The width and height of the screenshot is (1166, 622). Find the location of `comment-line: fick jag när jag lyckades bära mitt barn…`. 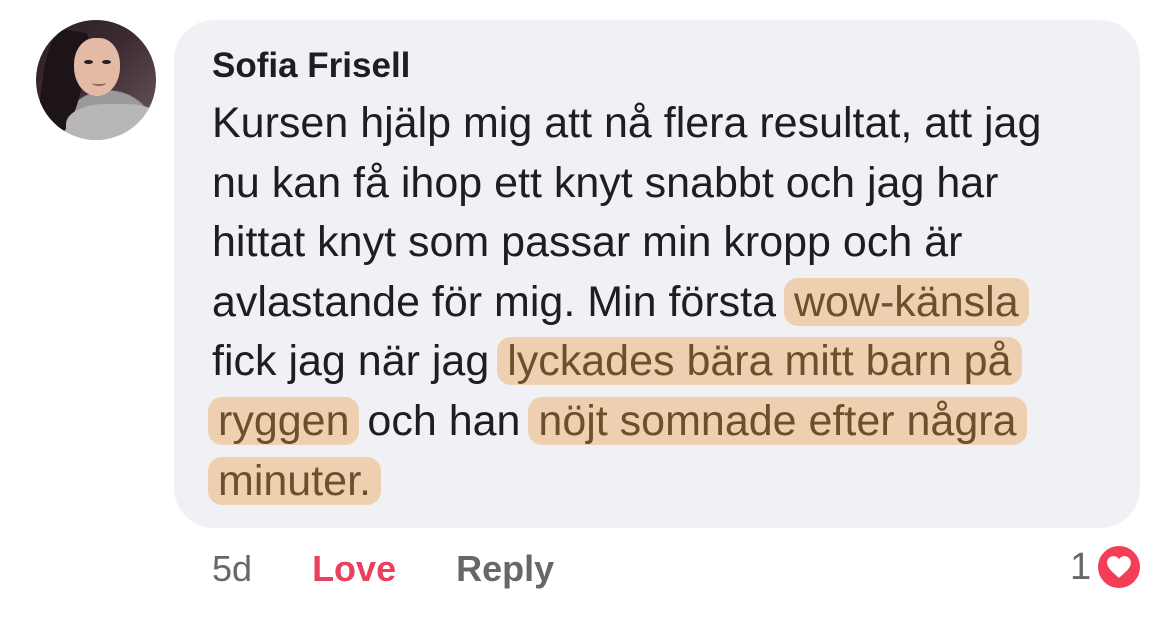

comment-line: fick jag när jag lyckades bära mitt barn… is located at coordinates (667, 362).